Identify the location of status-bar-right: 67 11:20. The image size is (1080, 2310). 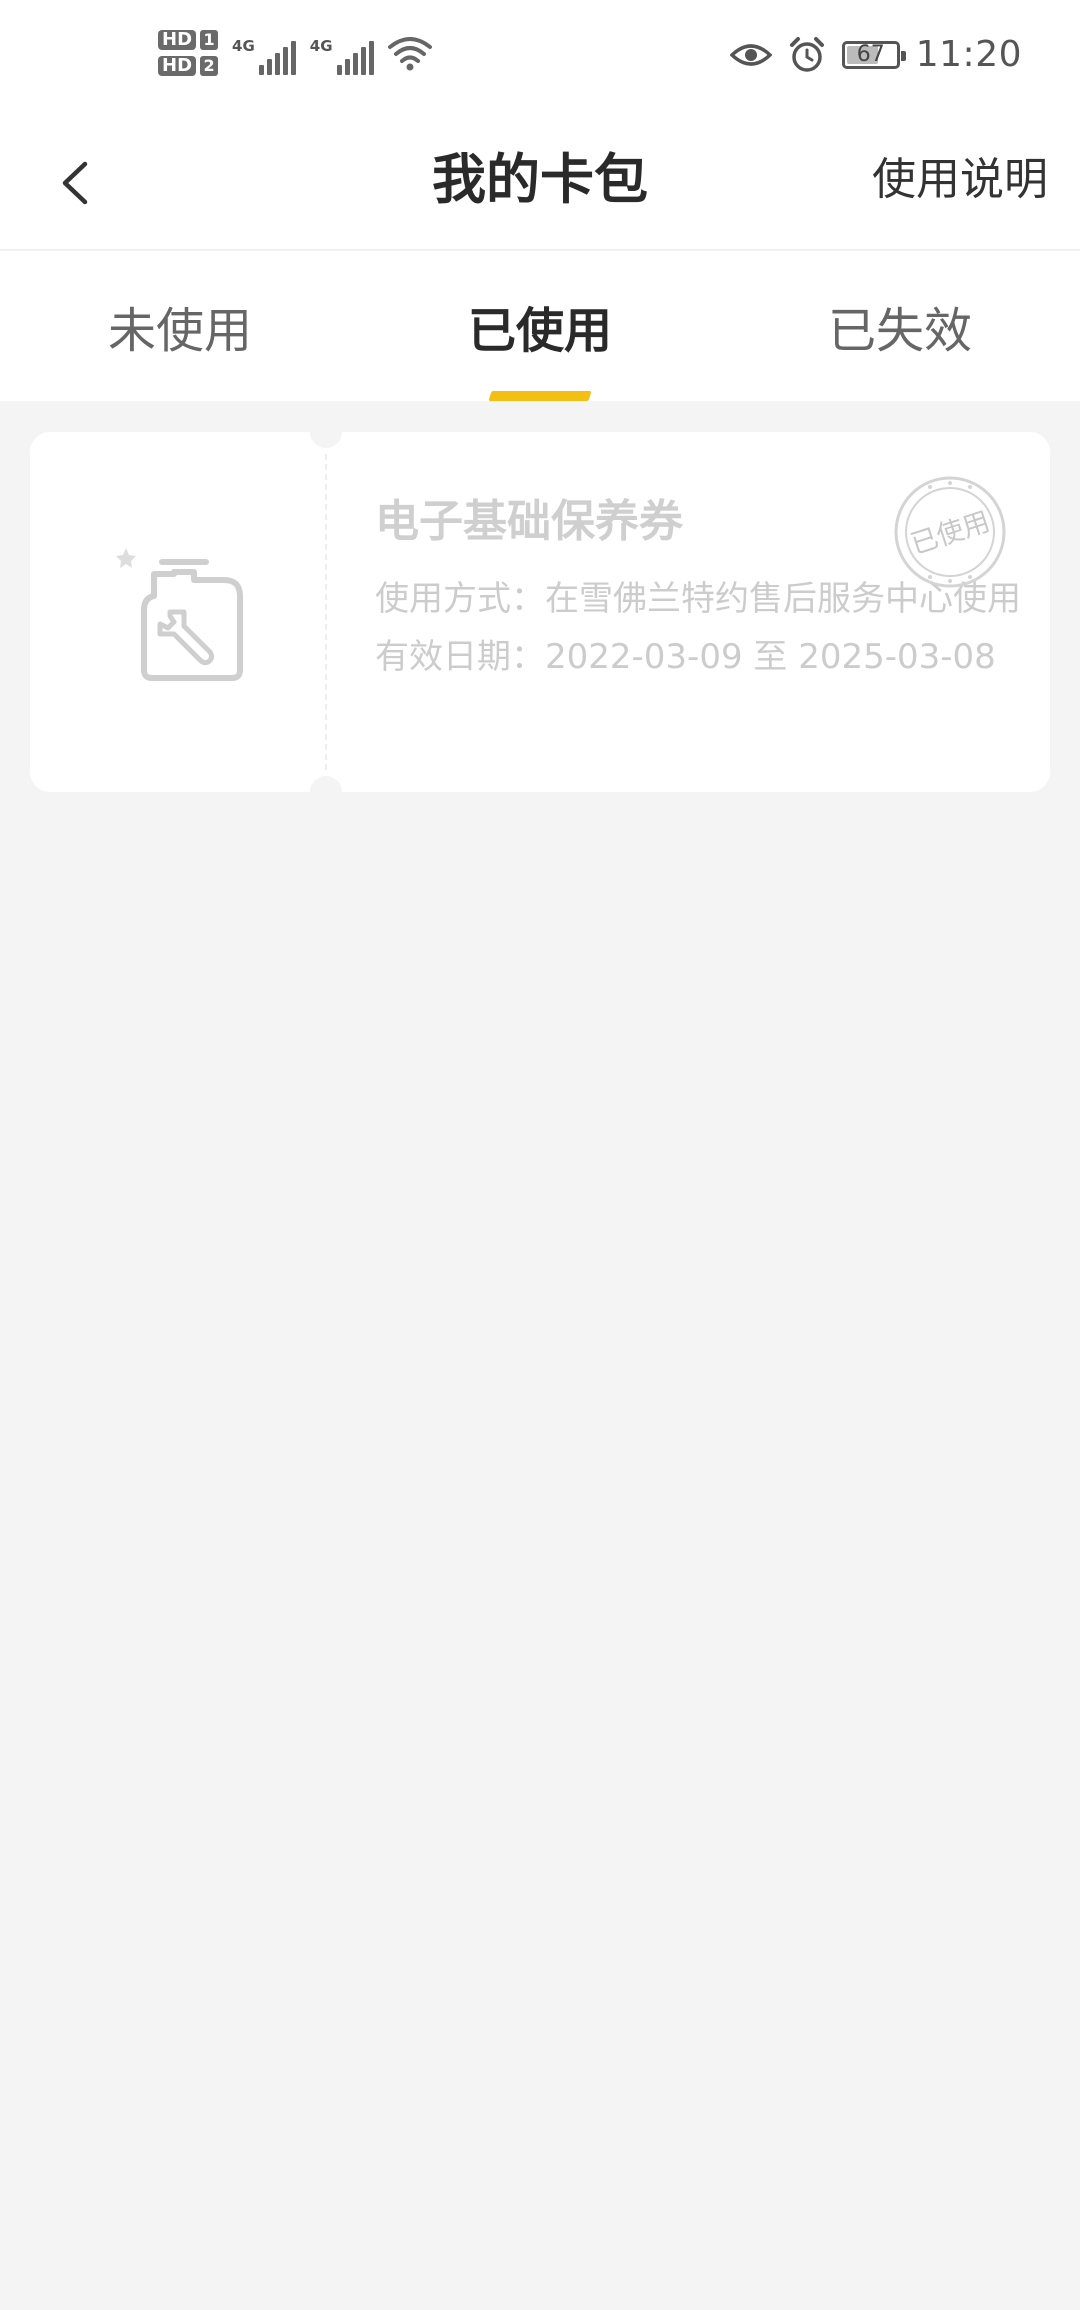
(875, 54).